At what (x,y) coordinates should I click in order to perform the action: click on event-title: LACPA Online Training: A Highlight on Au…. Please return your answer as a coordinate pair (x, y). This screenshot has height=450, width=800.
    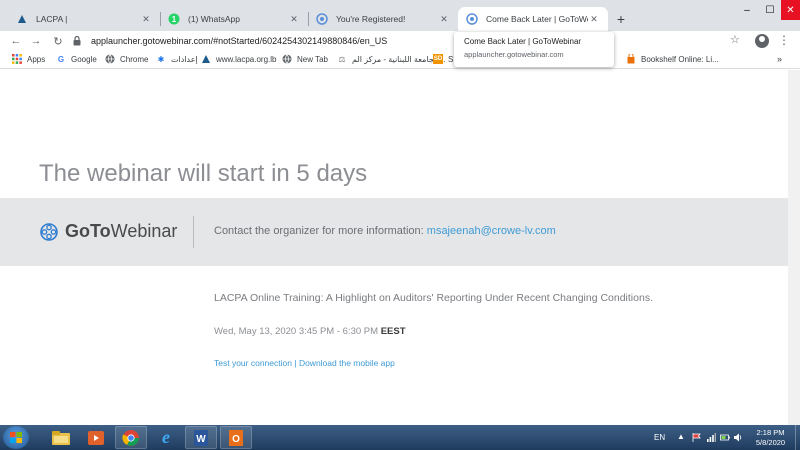
    Looking at the image, I should click on (433, 298).